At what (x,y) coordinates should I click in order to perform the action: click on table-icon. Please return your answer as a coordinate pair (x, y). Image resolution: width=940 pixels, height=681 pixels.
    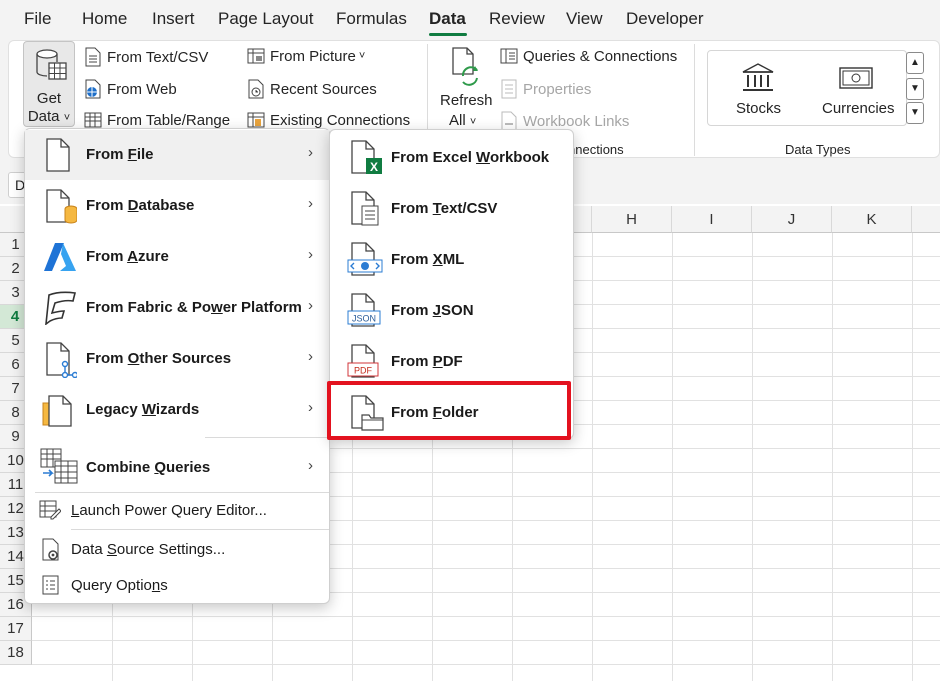
    Looking at the image, I should click on (93, 120).